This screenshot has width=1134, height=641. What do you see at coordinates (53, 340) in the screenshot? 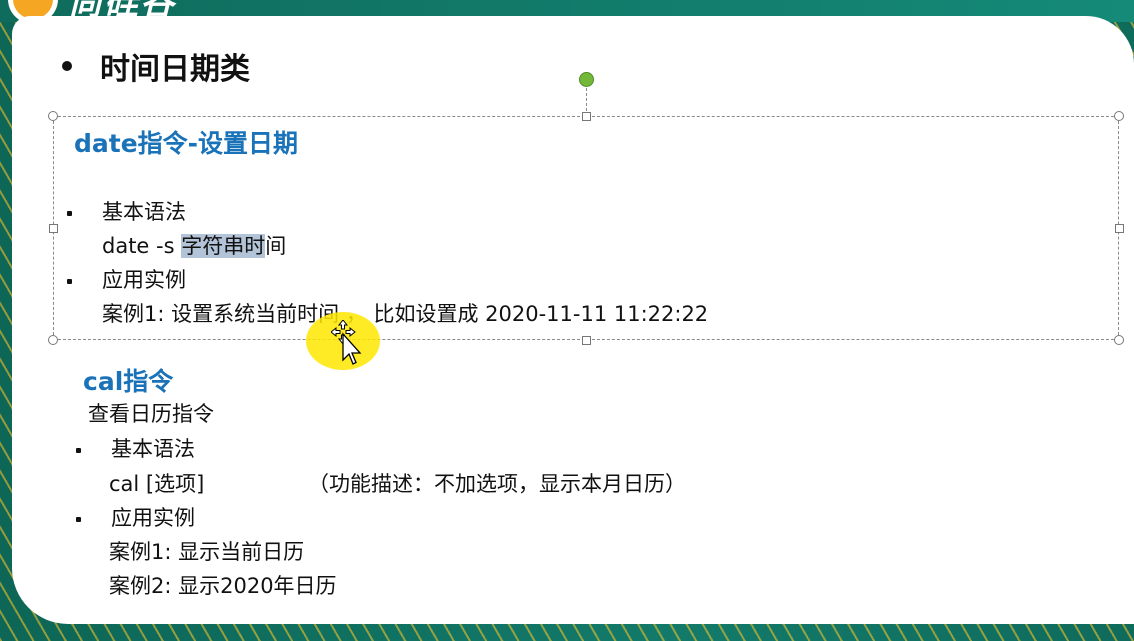
I see `resize-handle-bottom-left` at bounding box center [53, 340].